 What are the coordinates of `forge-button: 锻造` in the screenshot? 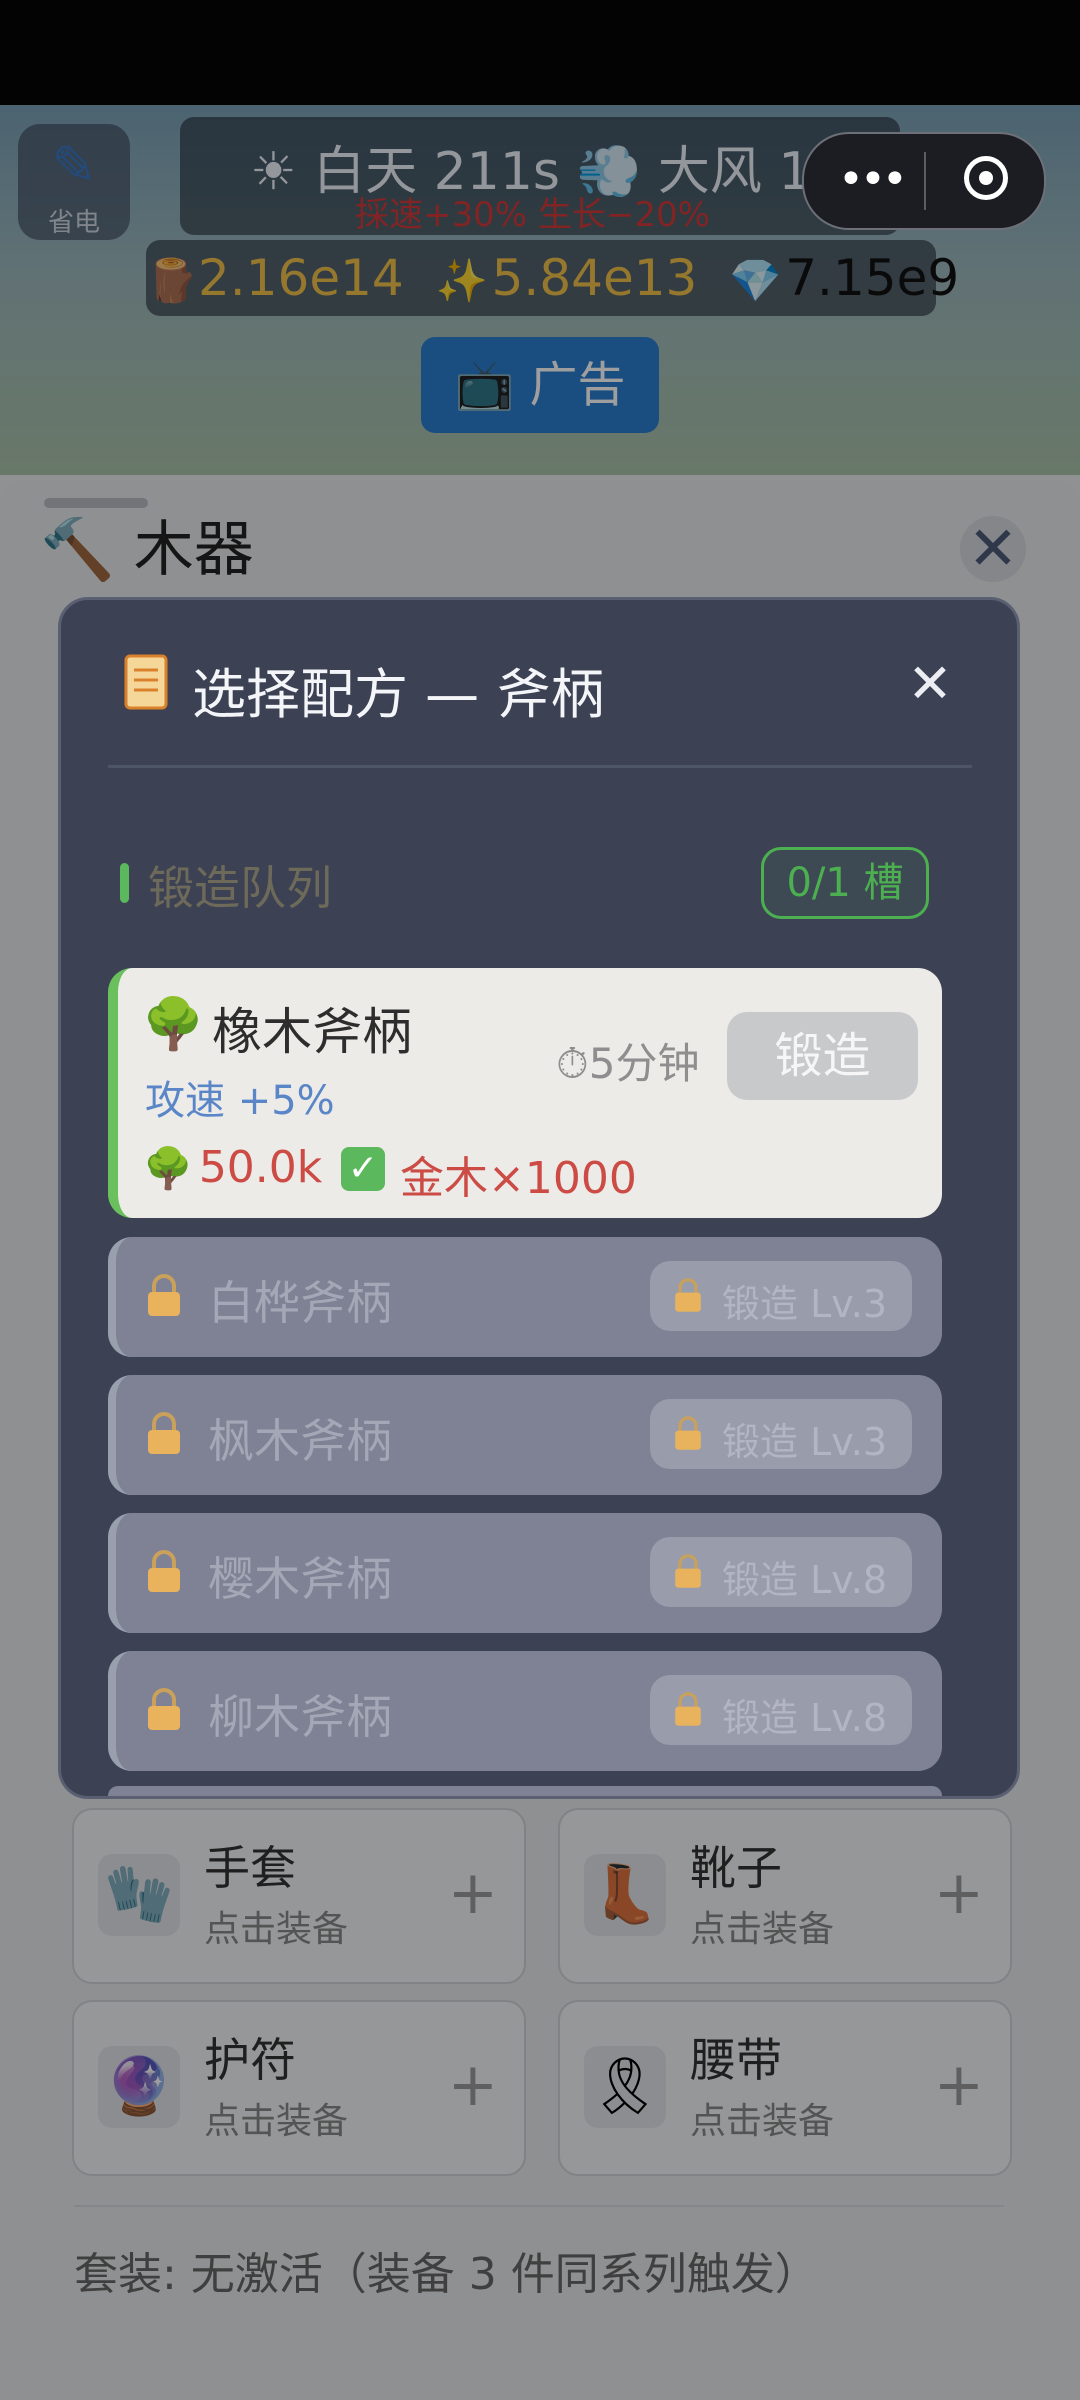 It's located at (822, 1056).